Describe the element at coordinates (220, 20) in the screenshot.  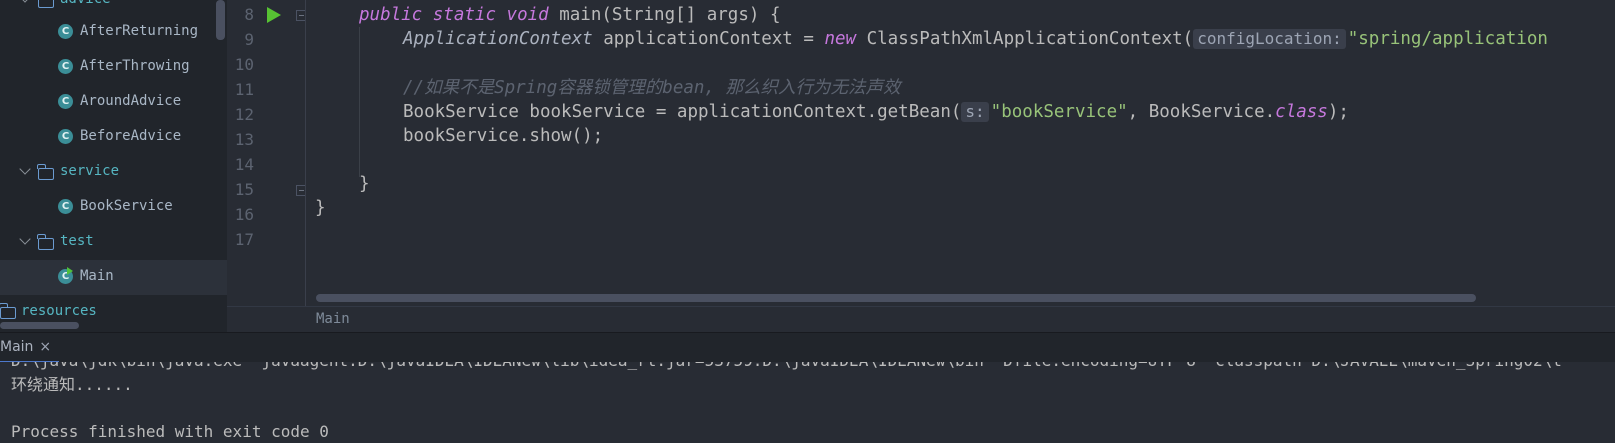
I see `tree-vertical-scrollbar` at that location.